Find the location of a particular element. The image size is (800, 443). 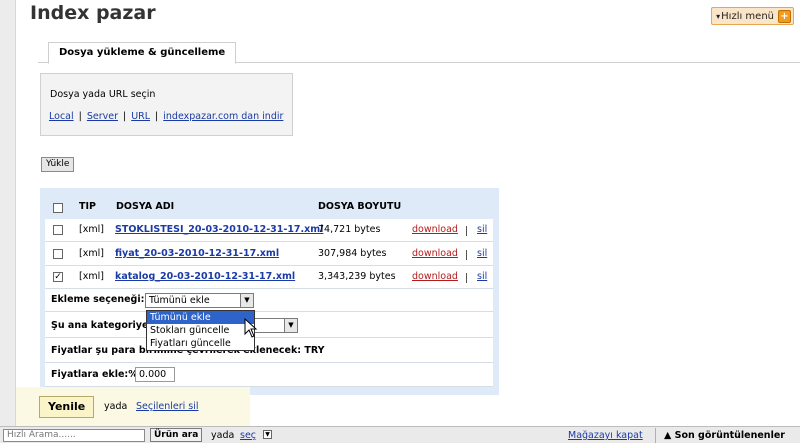

link-local: Local is located at coordinates (61, 116).